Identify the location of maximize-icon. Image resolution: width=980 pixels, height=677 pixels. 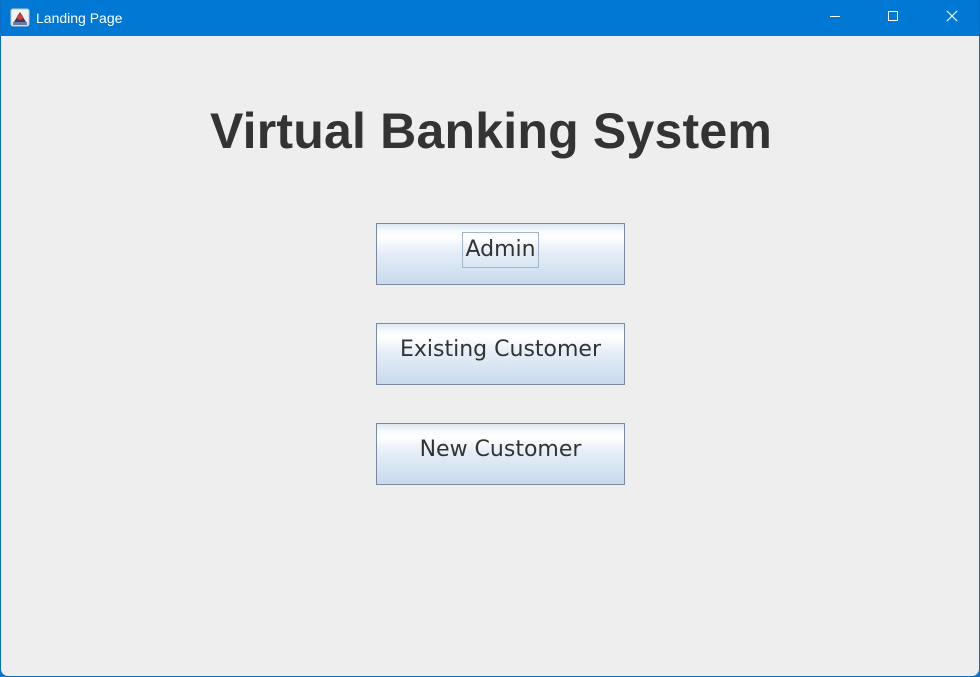
(893, 18).